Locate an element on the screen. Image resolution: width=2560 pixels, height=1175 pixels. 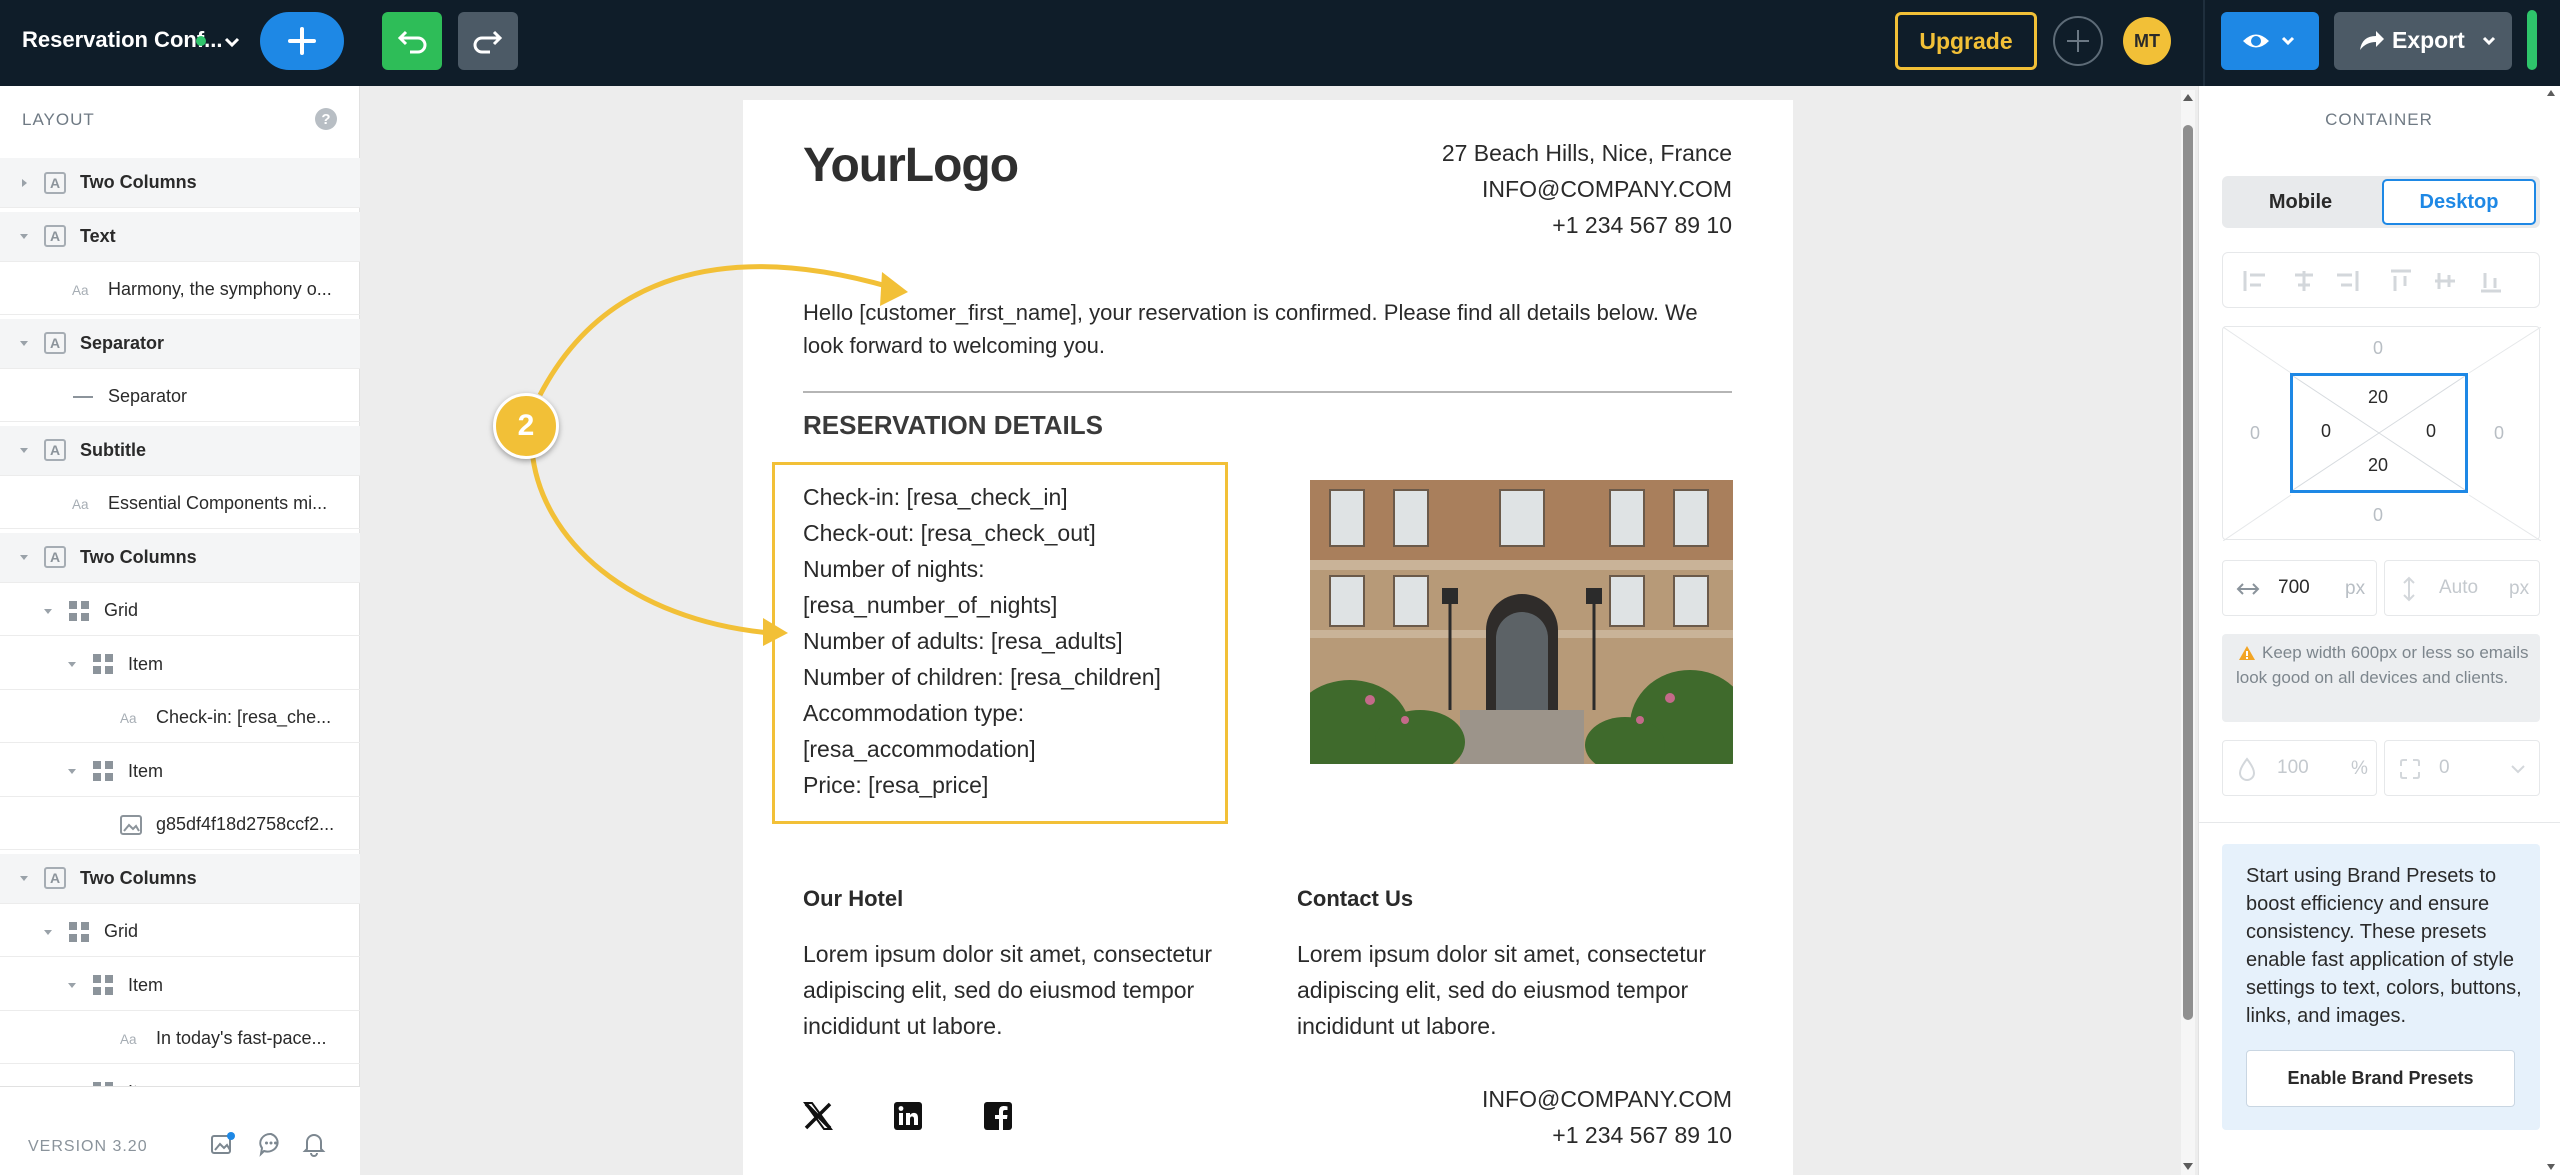
add-icon is located at coordinates (302, 41).